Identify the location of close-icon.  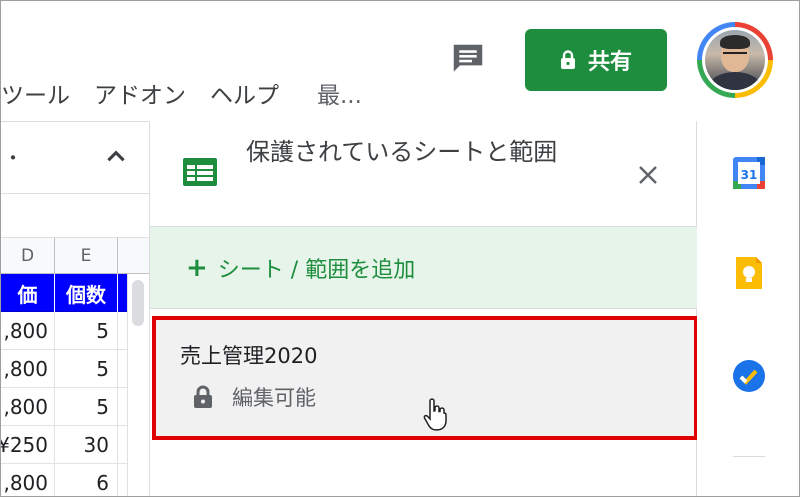
(648, 175).